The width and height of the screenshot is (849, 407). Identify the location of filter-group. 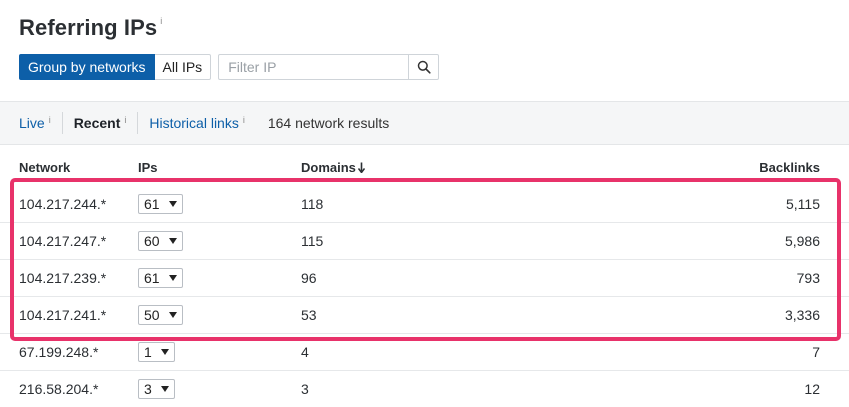
(329, 67).